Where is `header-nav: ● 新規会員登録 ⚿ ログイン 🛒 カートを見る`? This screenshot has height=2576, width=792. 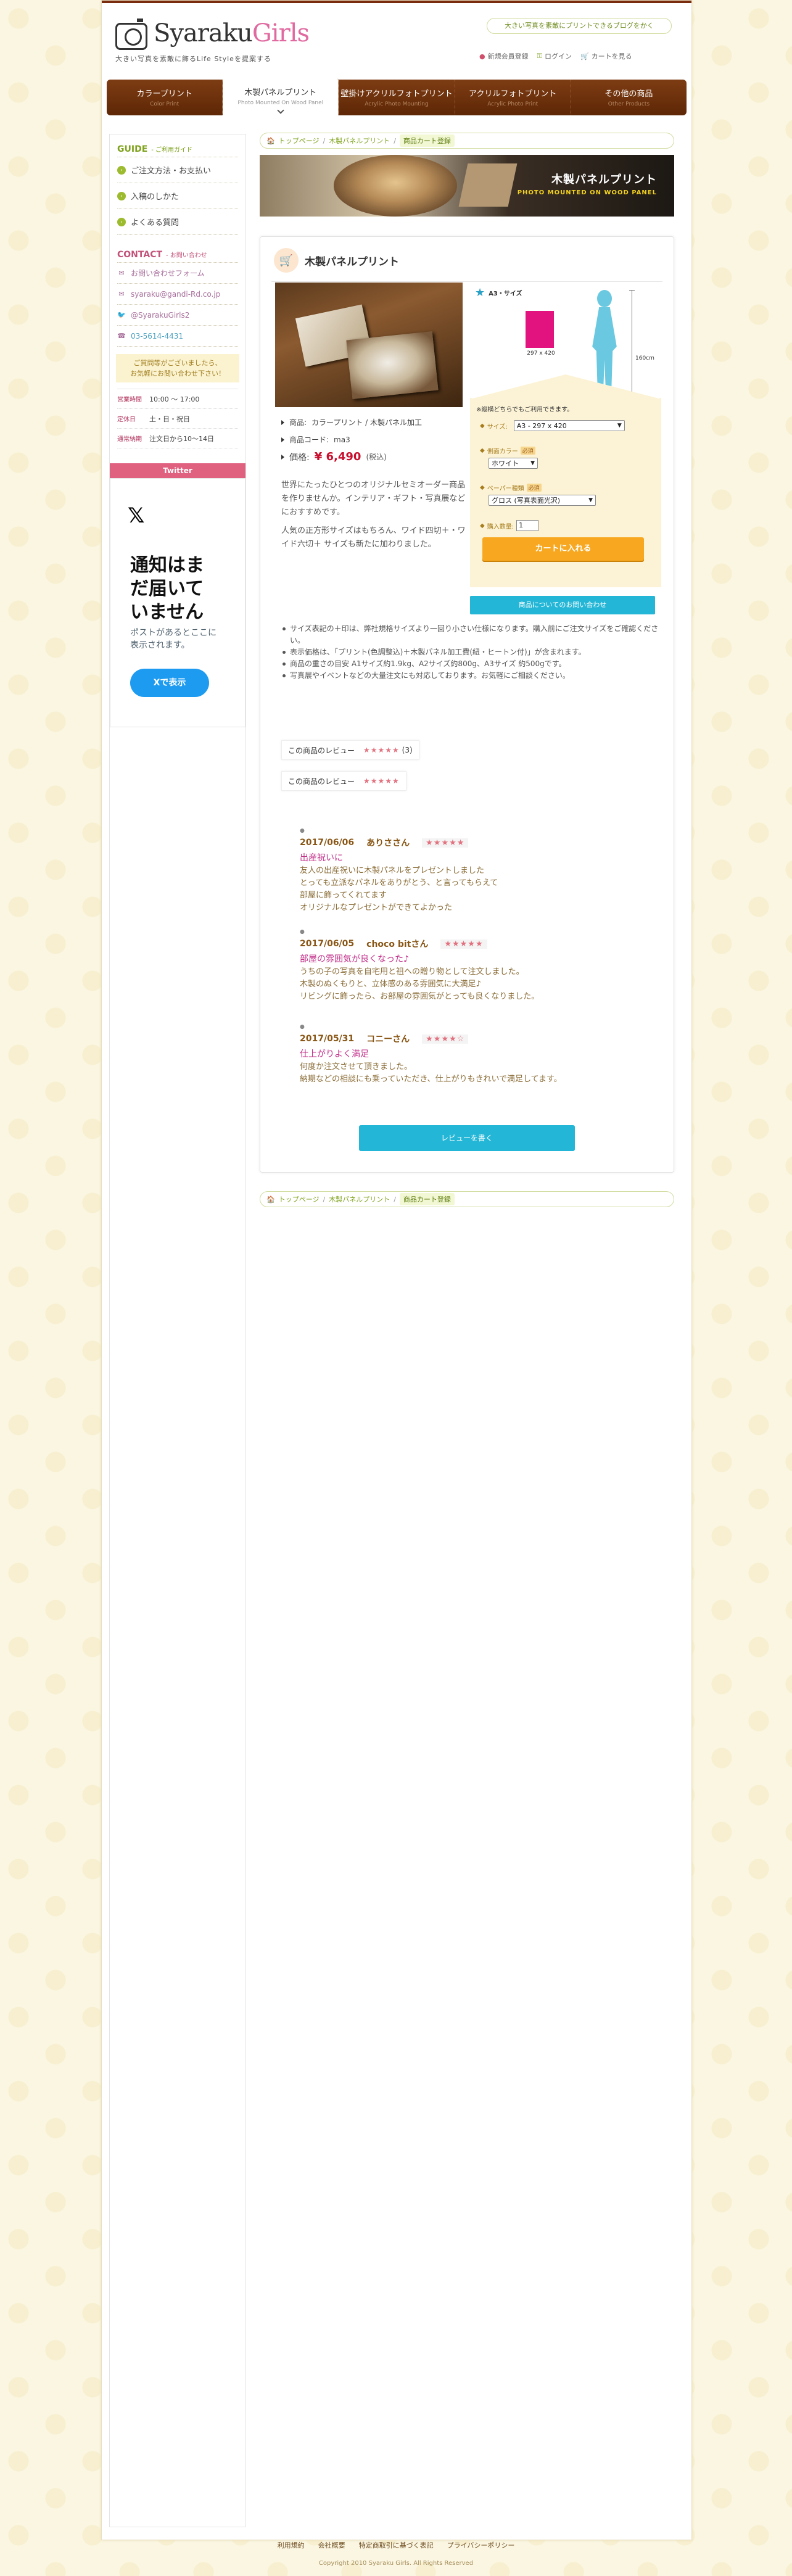 header-nav: ● 新規会員登録 ⚿ ログイン 🛒 カートを見る is located at coordinates (581, 56).